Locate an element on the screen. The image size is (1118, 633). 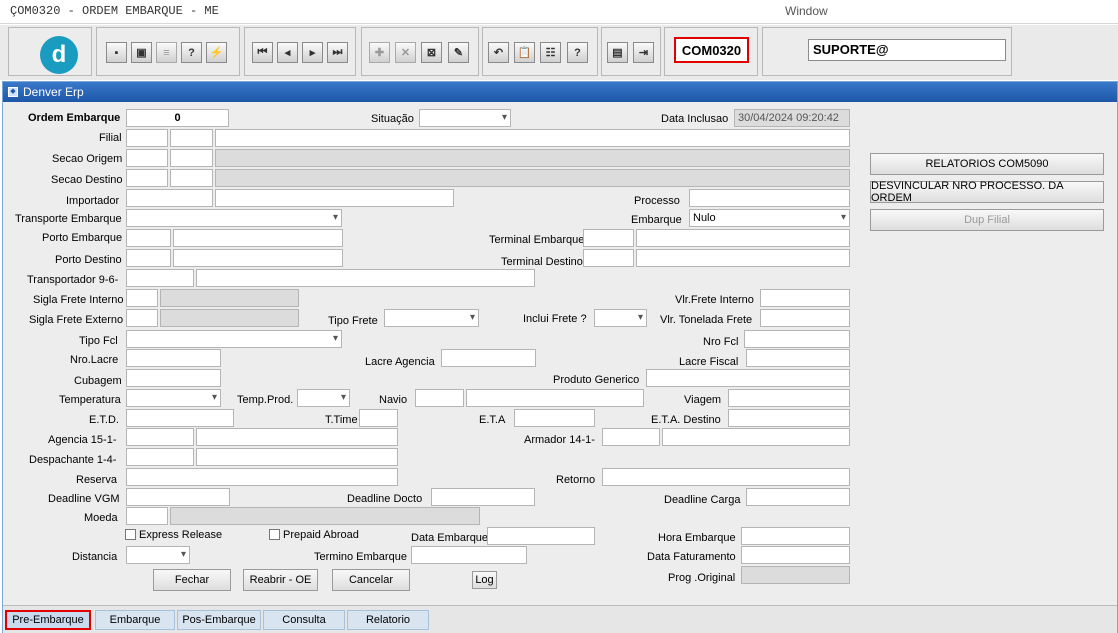
t-time-field is located at coordinates (378, 418).